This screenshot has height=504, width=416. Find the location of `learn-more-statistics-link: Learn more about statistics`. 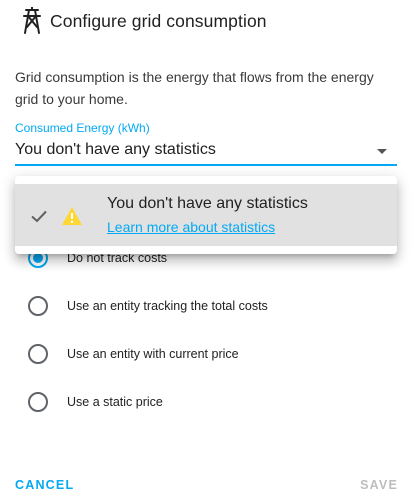

learn-more-statistics-link: Learn more about statistics is located at coordinates (191, 227).